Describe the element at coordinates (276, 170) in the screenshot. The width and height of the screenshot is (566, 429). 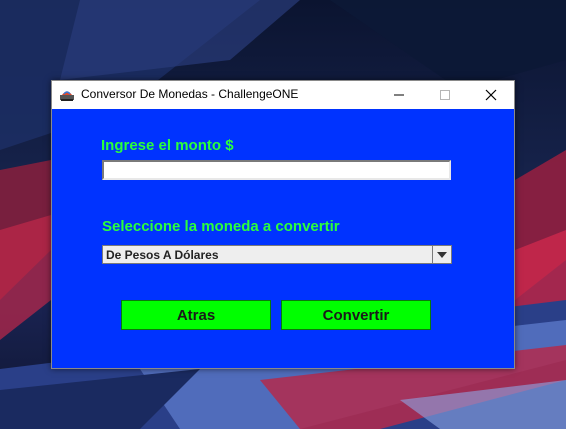
I see `amount-input` at that location.